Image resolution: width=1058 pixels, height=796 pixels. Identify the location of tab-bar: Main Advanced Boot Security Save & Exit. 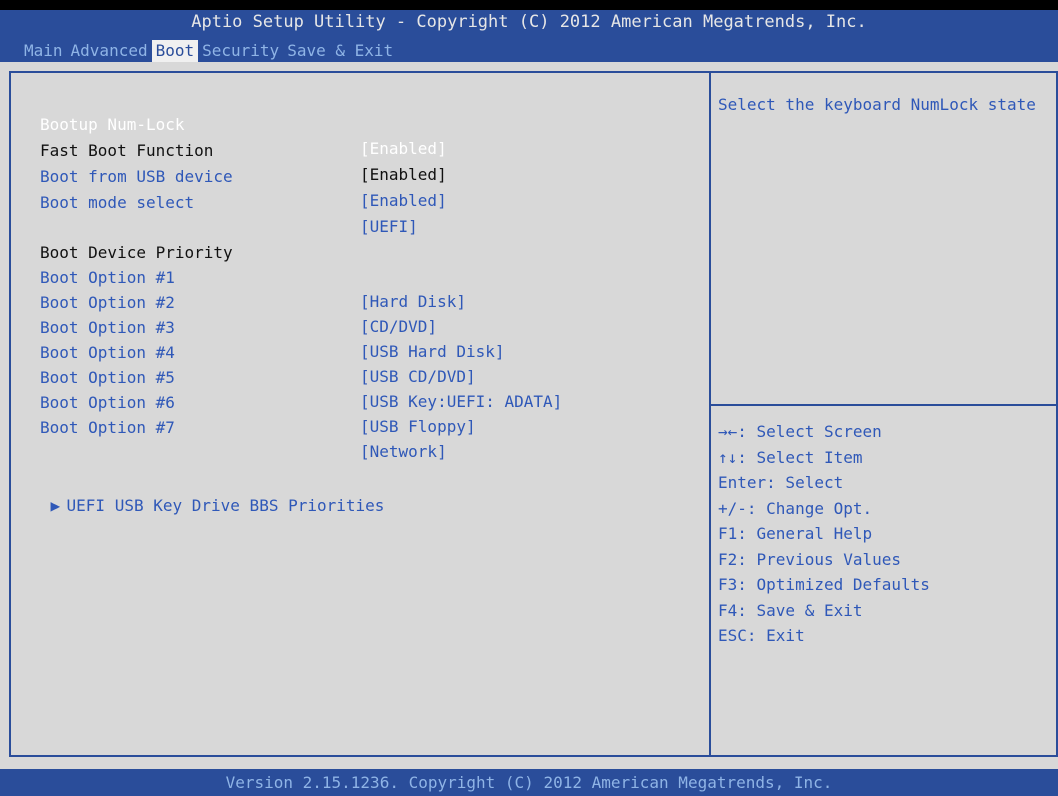
(208, 51).